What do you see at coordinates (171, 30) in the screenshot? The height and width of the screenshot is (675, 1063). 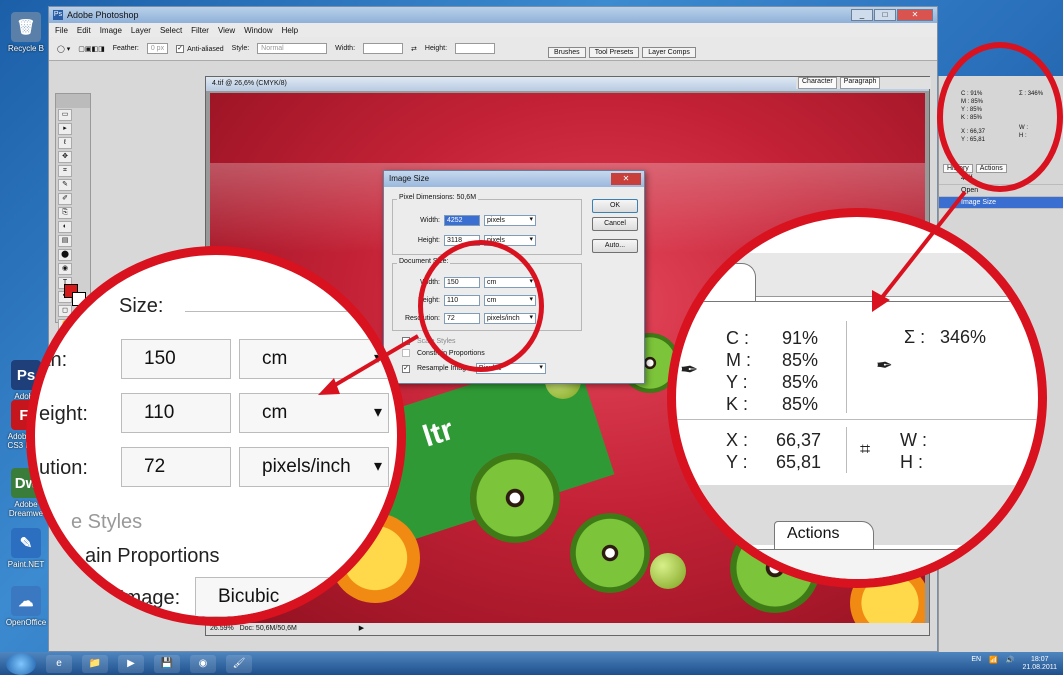 I see `menu-item-select: Select` at bounding box center [171, 30].